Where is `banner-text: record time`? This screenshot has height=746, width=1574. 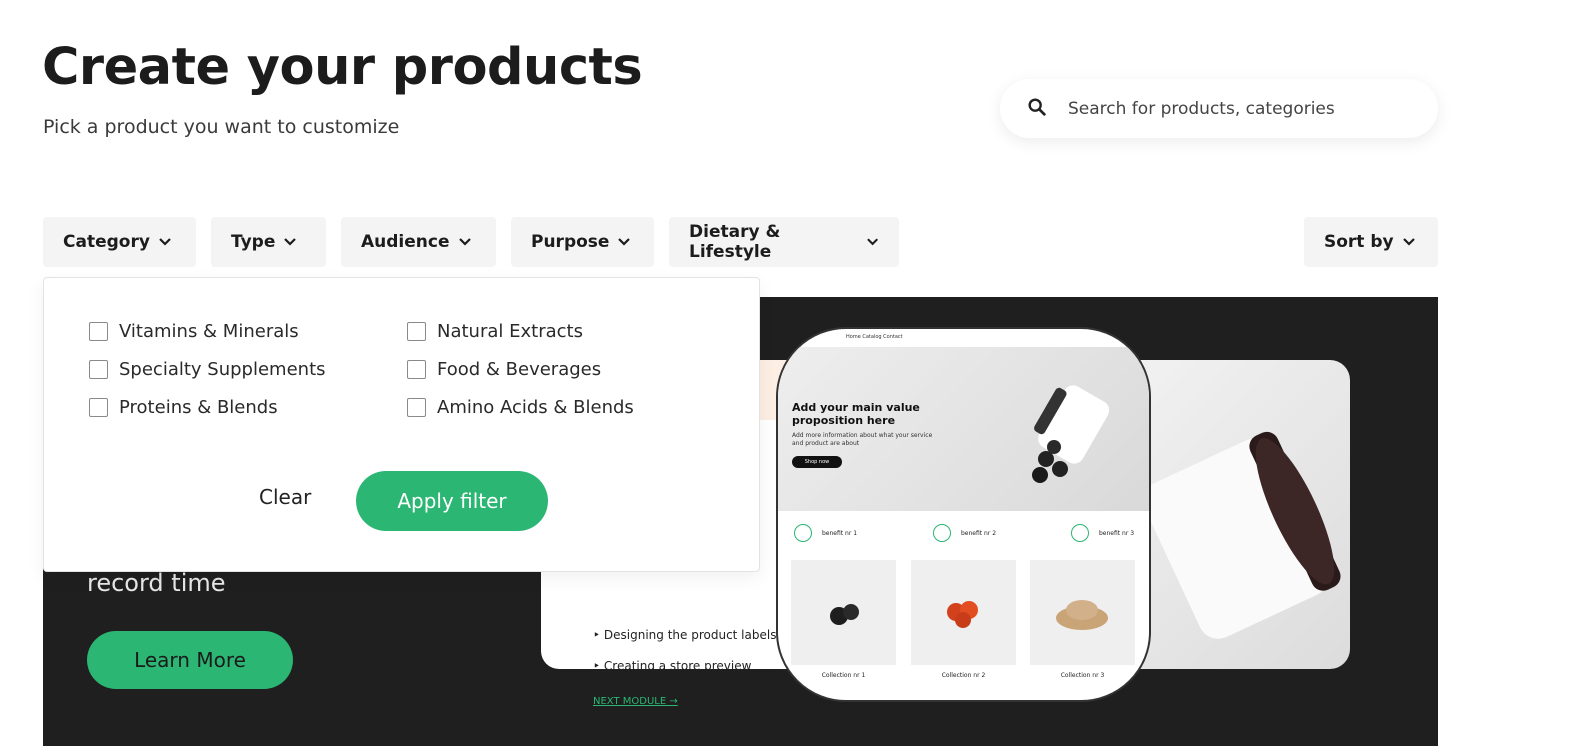 banner-text: record time is located at coordinates (156, 583).